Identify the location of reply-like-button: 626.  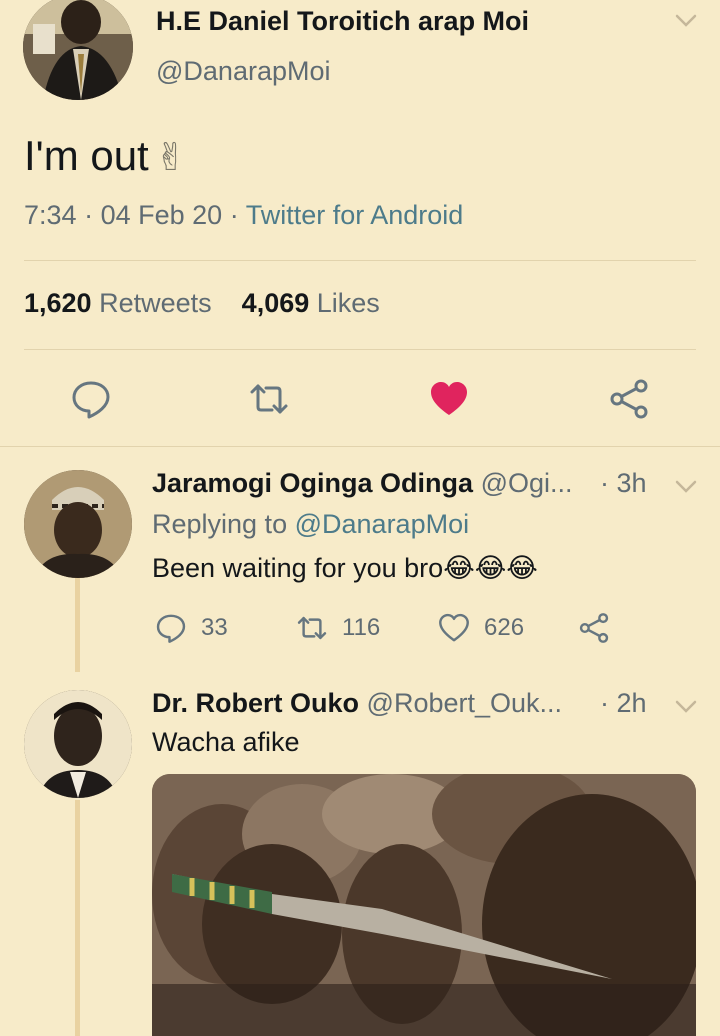
(481, 628).